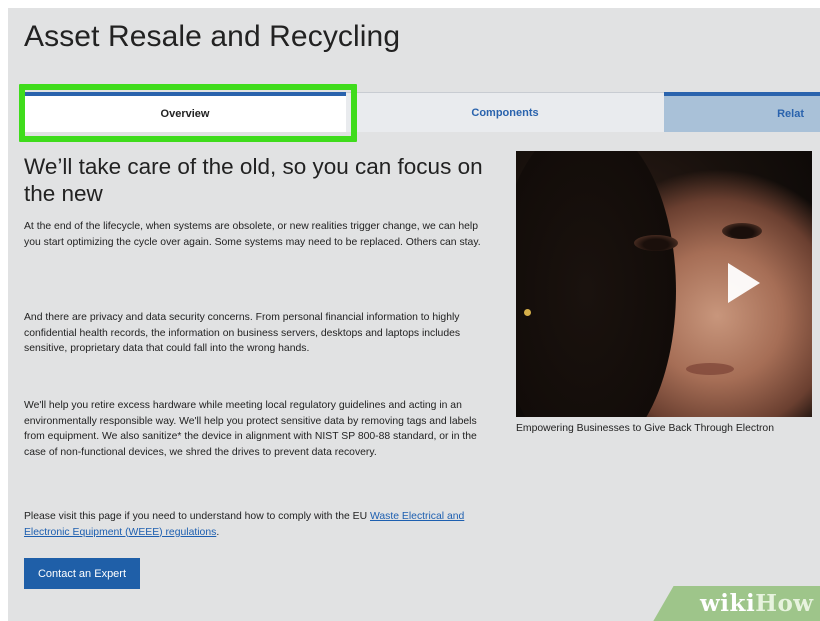  I want to click on video-earring, so click(527, 312).